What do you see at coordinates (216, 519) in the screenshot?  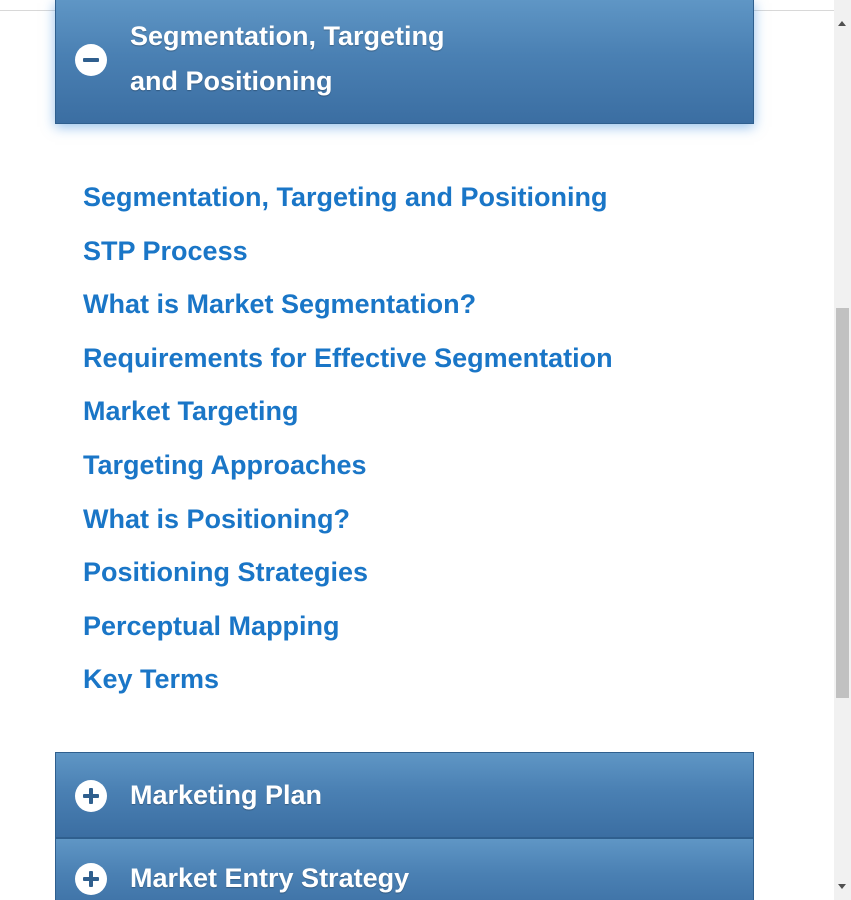 I see `link-what-is-positioning: What is Positioning?` at bounding box center [216, 519].